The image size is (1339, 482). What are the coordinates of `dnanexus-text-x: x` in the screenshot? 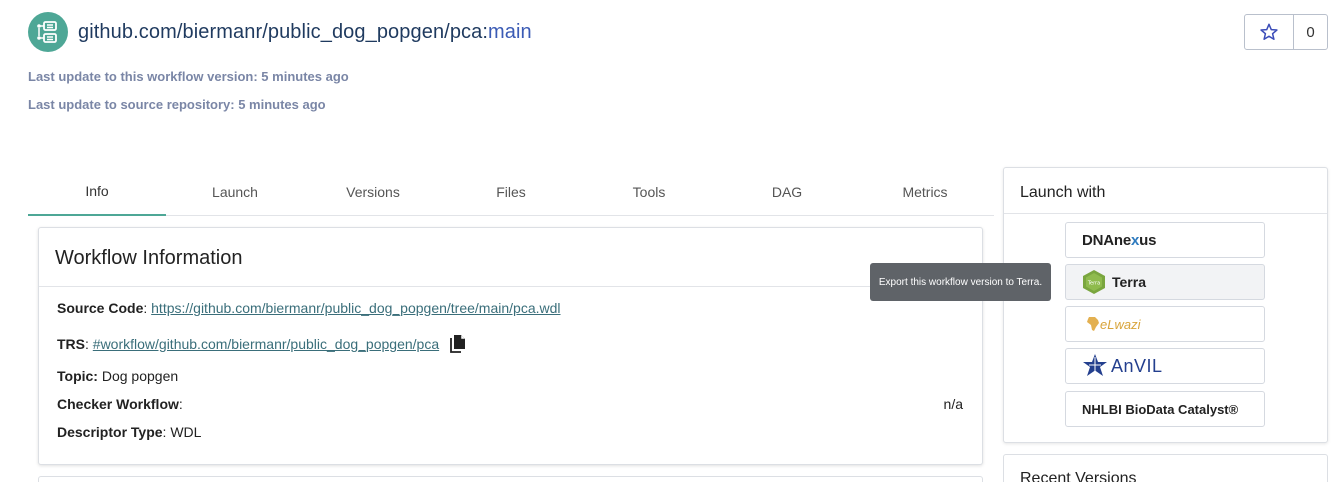 It's located at (1135, 240).